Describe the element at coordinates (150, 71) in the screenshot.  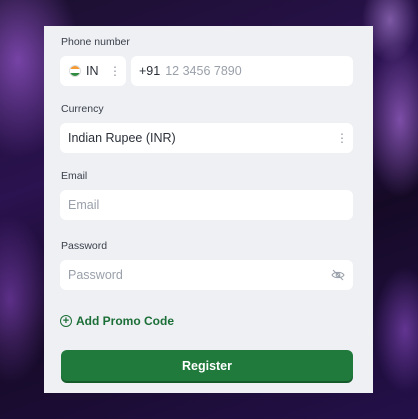
I see `dial-code: +91` at that location.